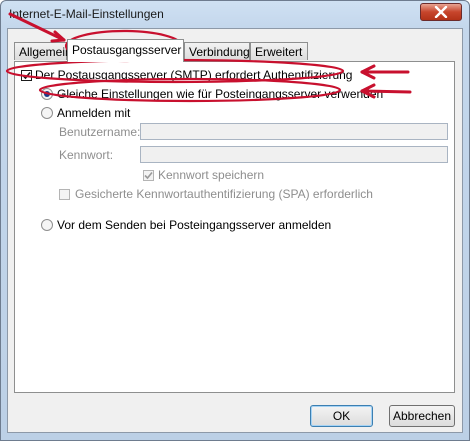 This screenshot has height=441, width=470. Describe the element at coordinates (45, 52) in the screenshot. I see `tab-label: Allgemein` at that location.